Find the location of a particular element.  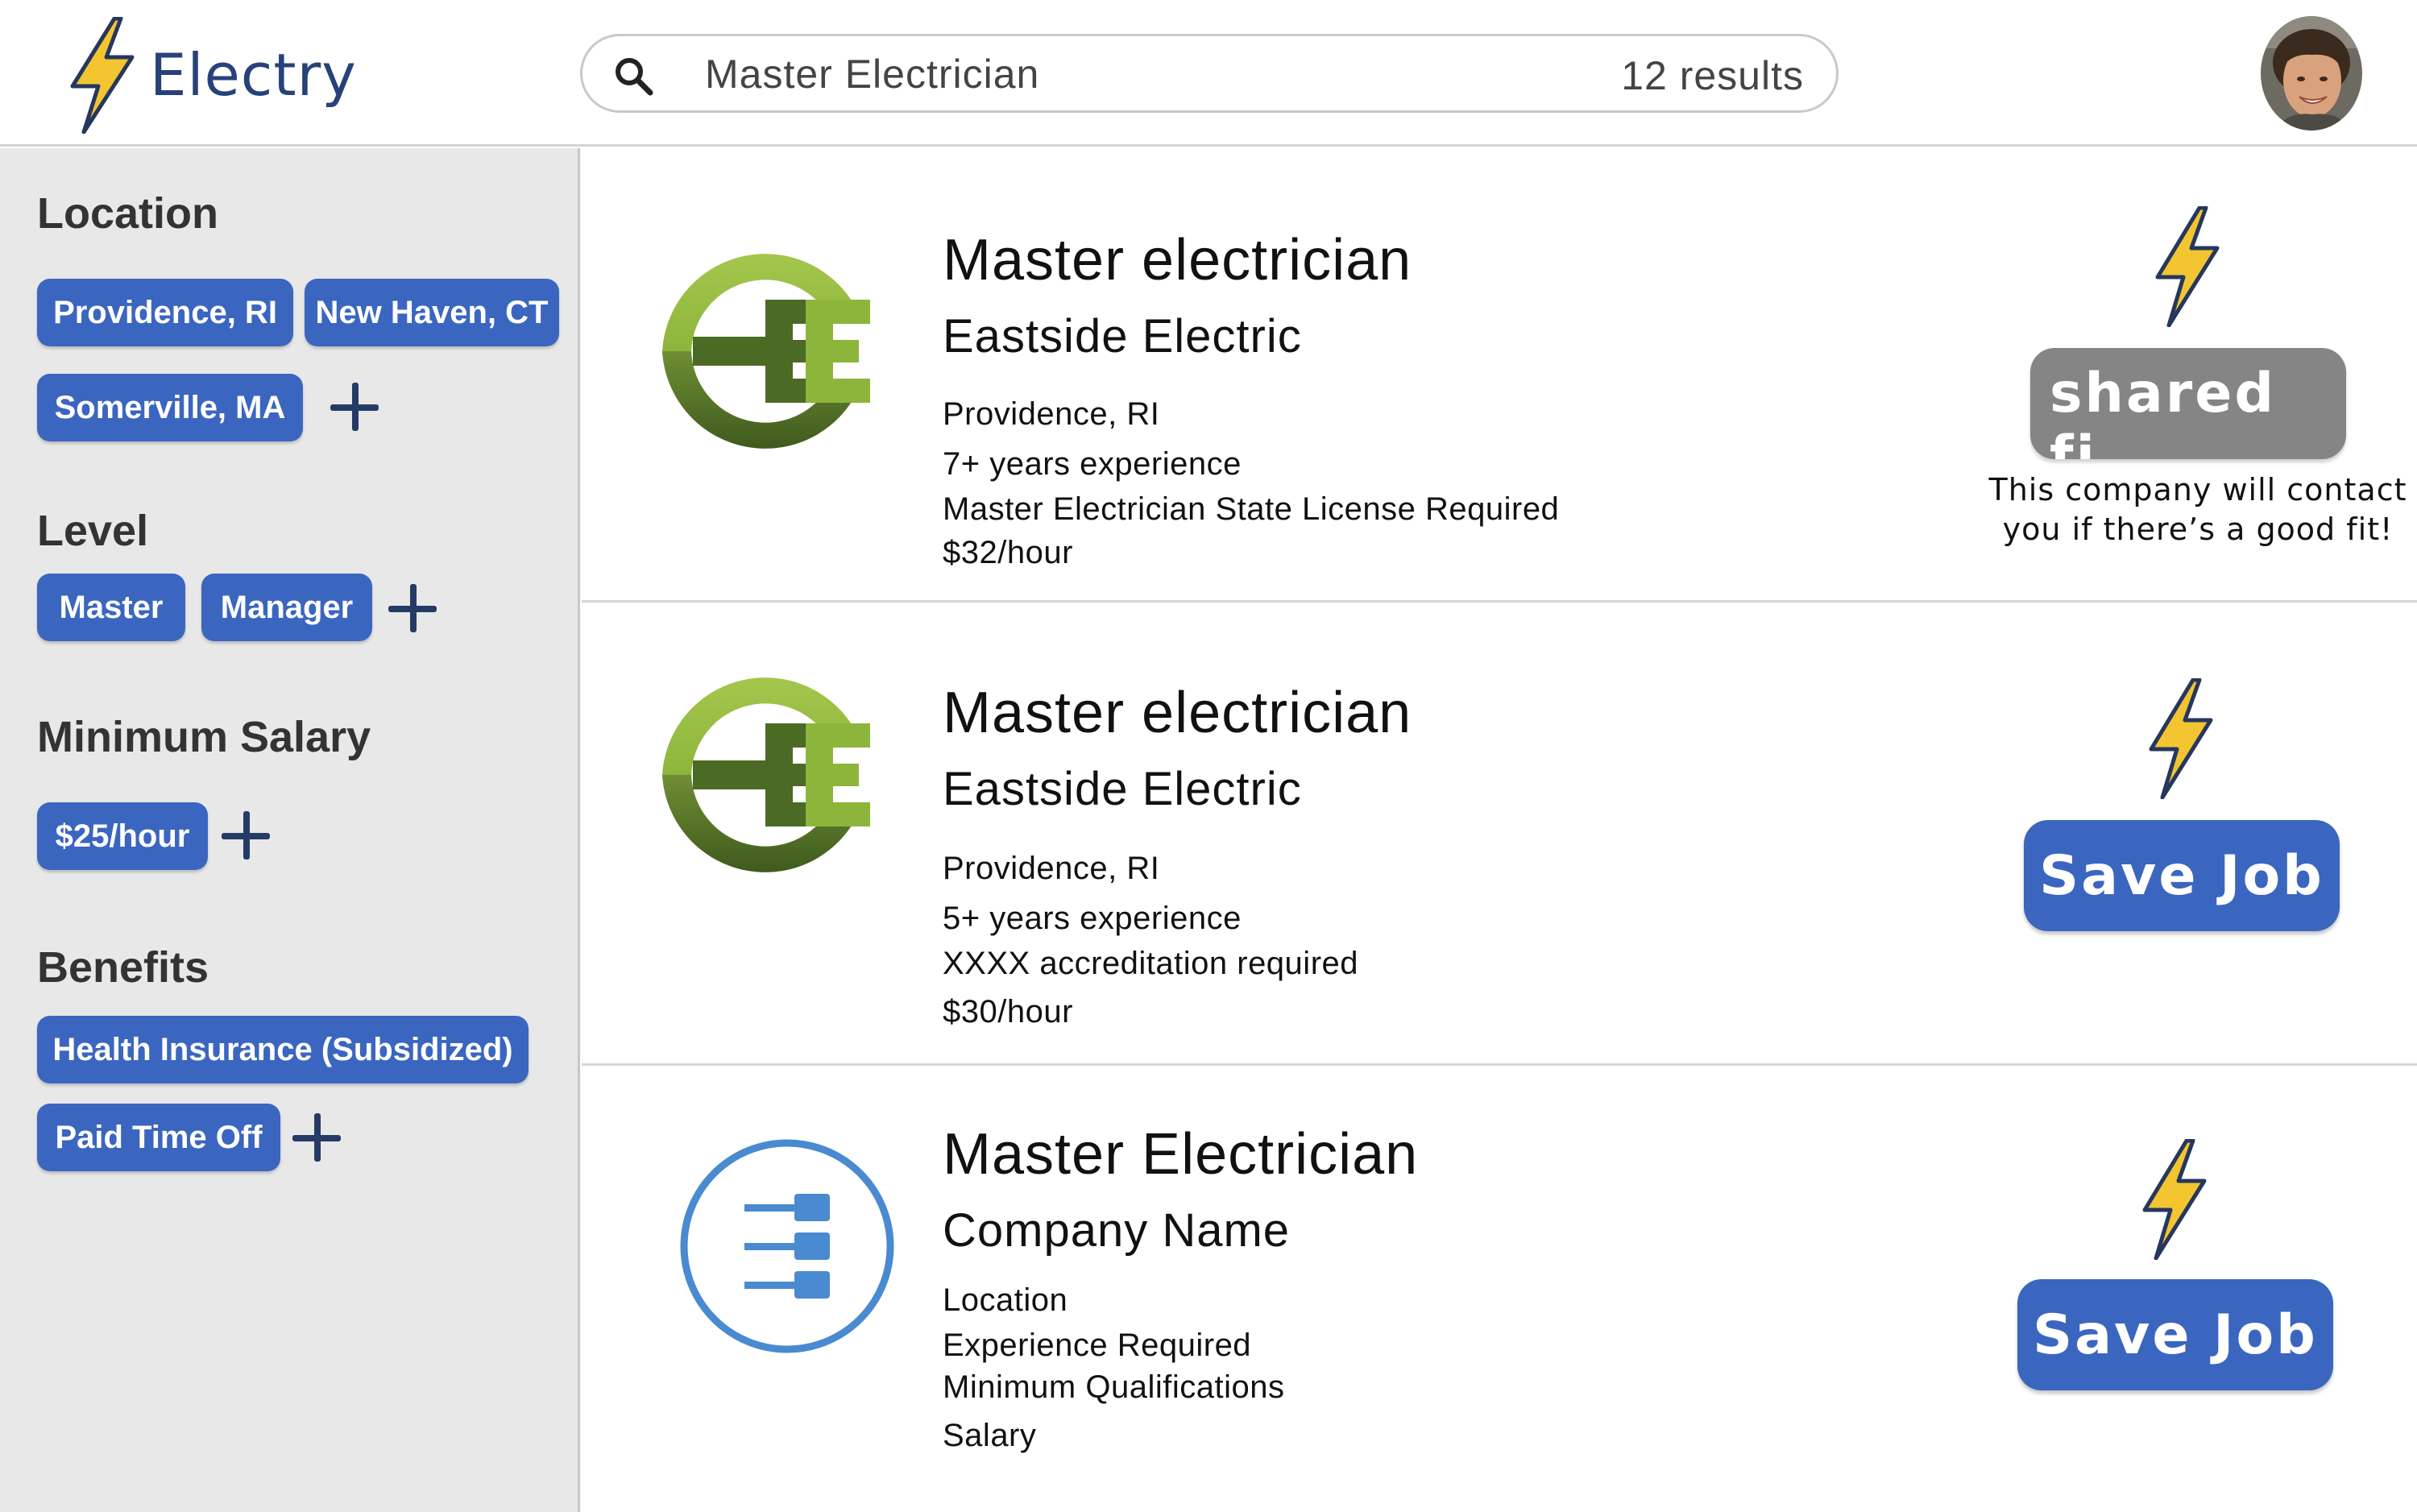

job-pay: $30/hour is located at coordinates (1008, 1012).